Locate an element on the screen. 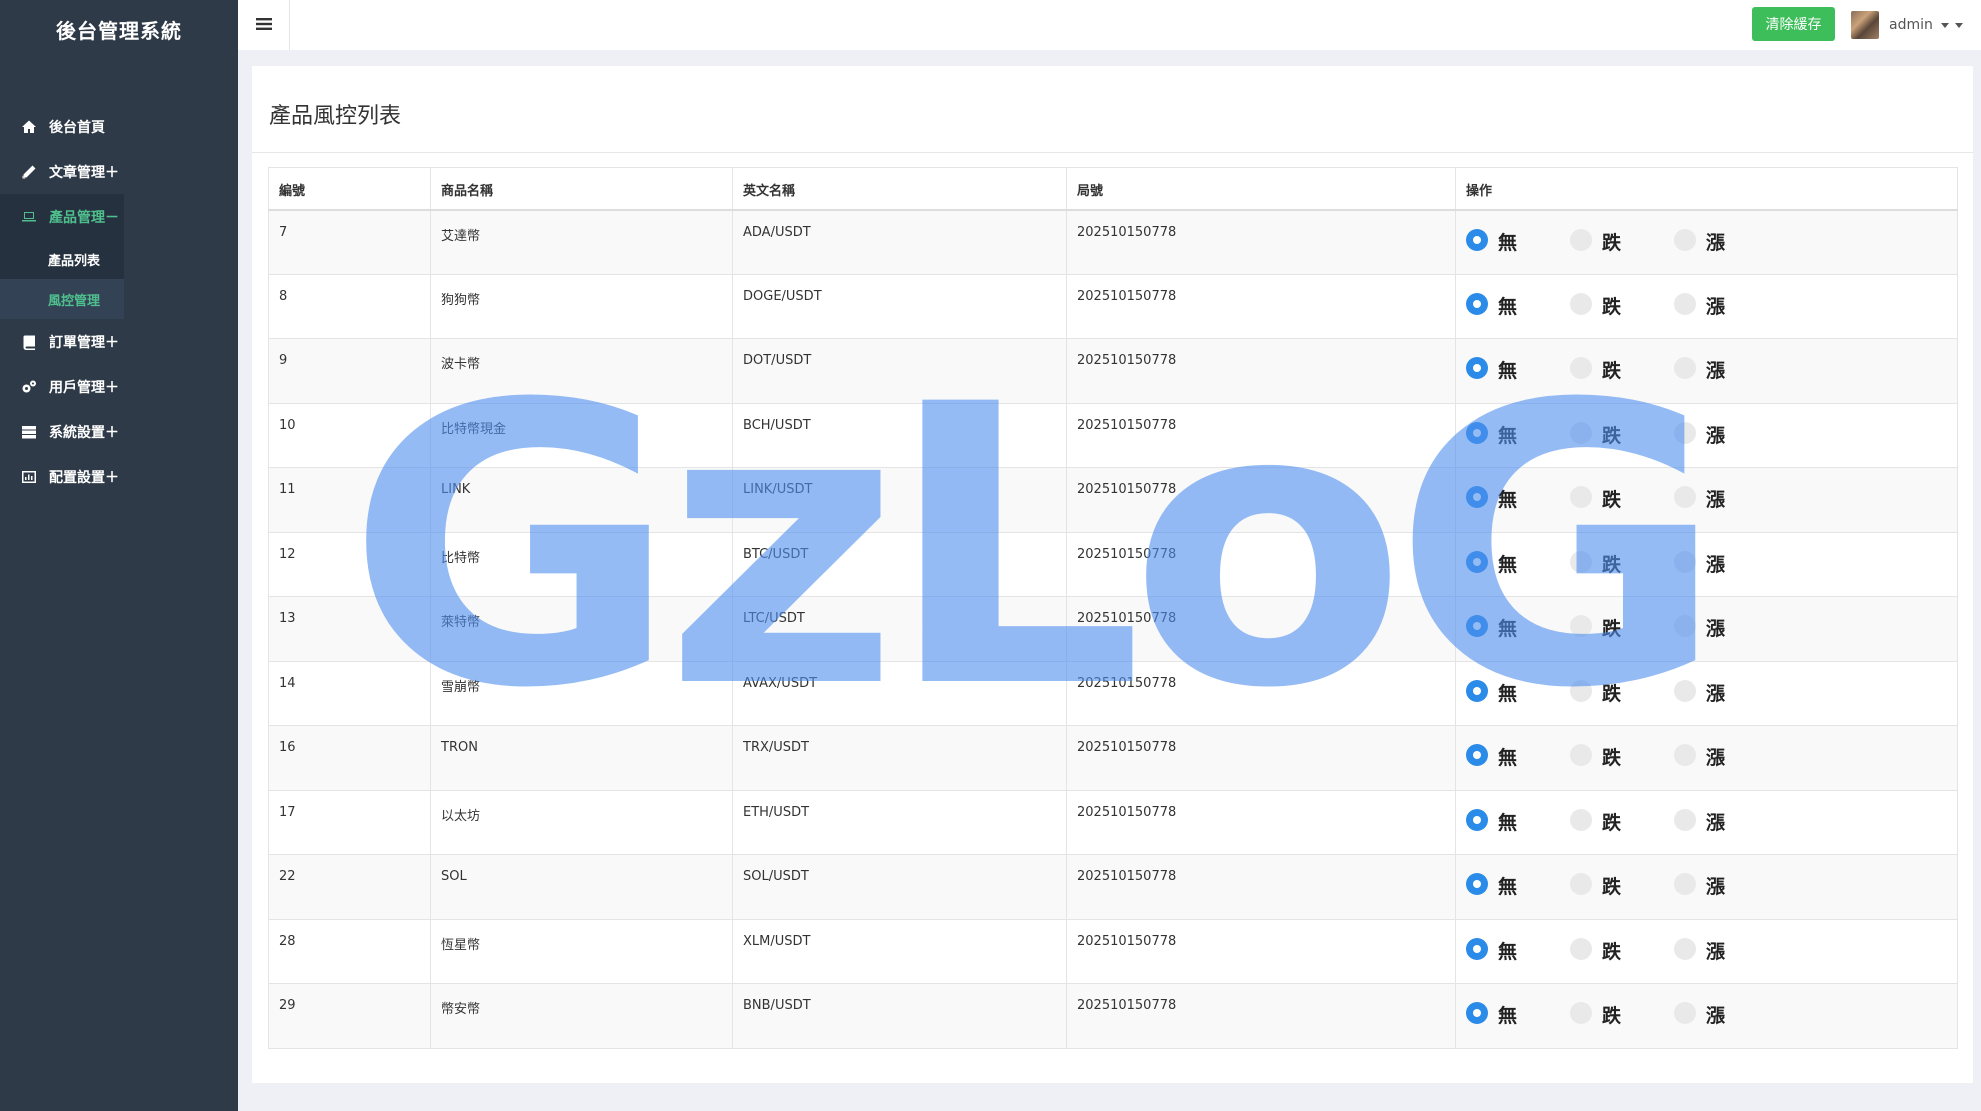 This screenshot has height=1111, width=1981. cell-english-name: TRX/USDT is located at coordinates (899, 758).